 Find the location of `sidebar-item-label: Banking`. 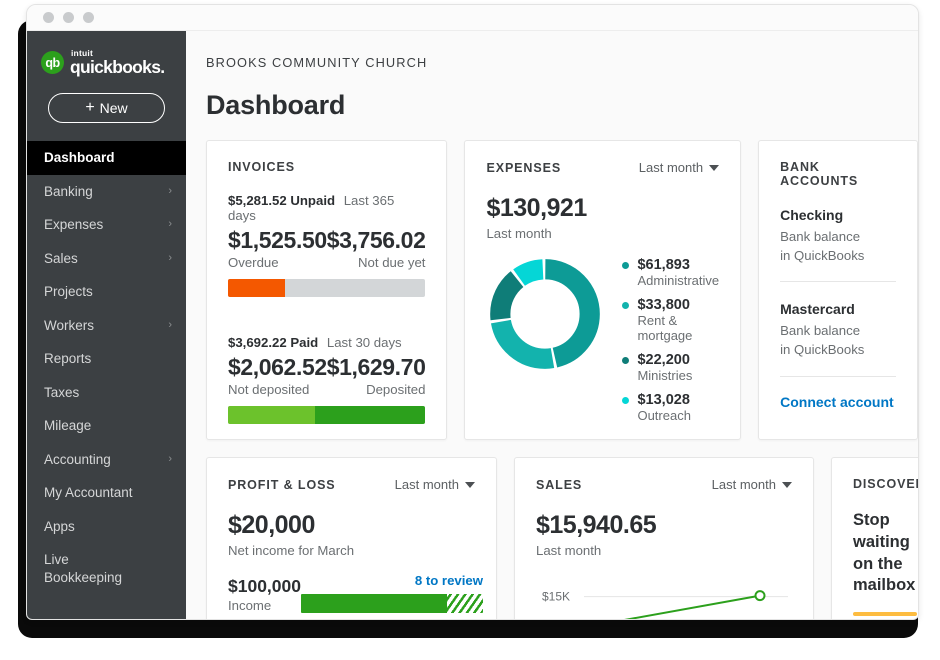

sidebar-item-label: Banking is located at coordinates (68, 191).